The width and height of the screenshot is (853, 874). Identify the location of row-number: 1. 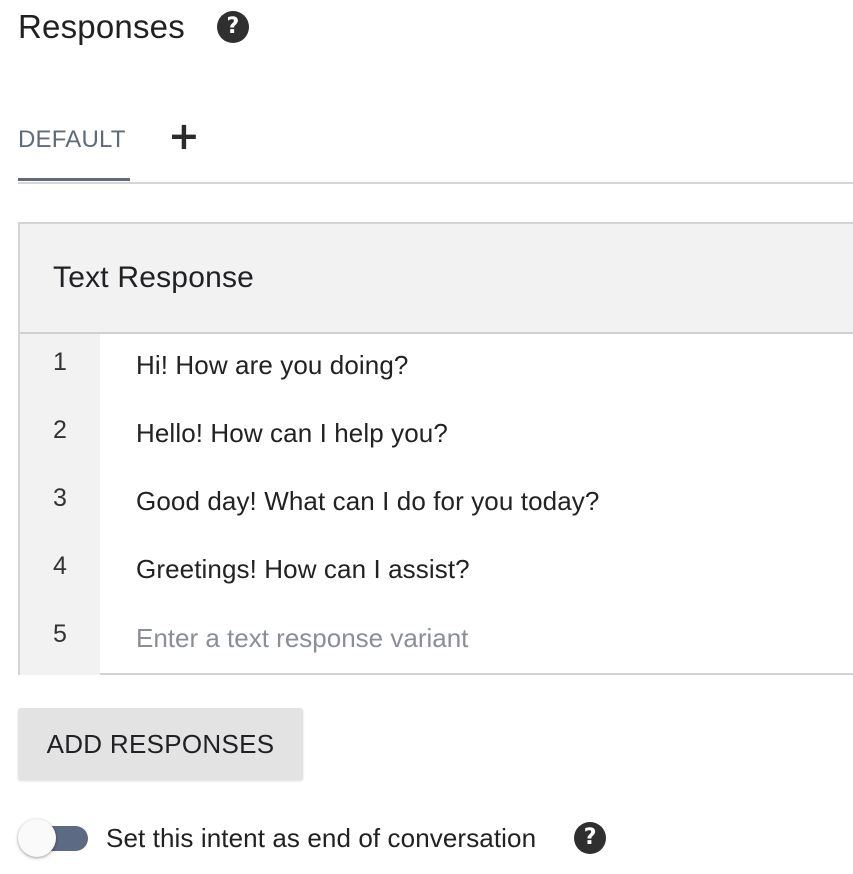
(60, 362).